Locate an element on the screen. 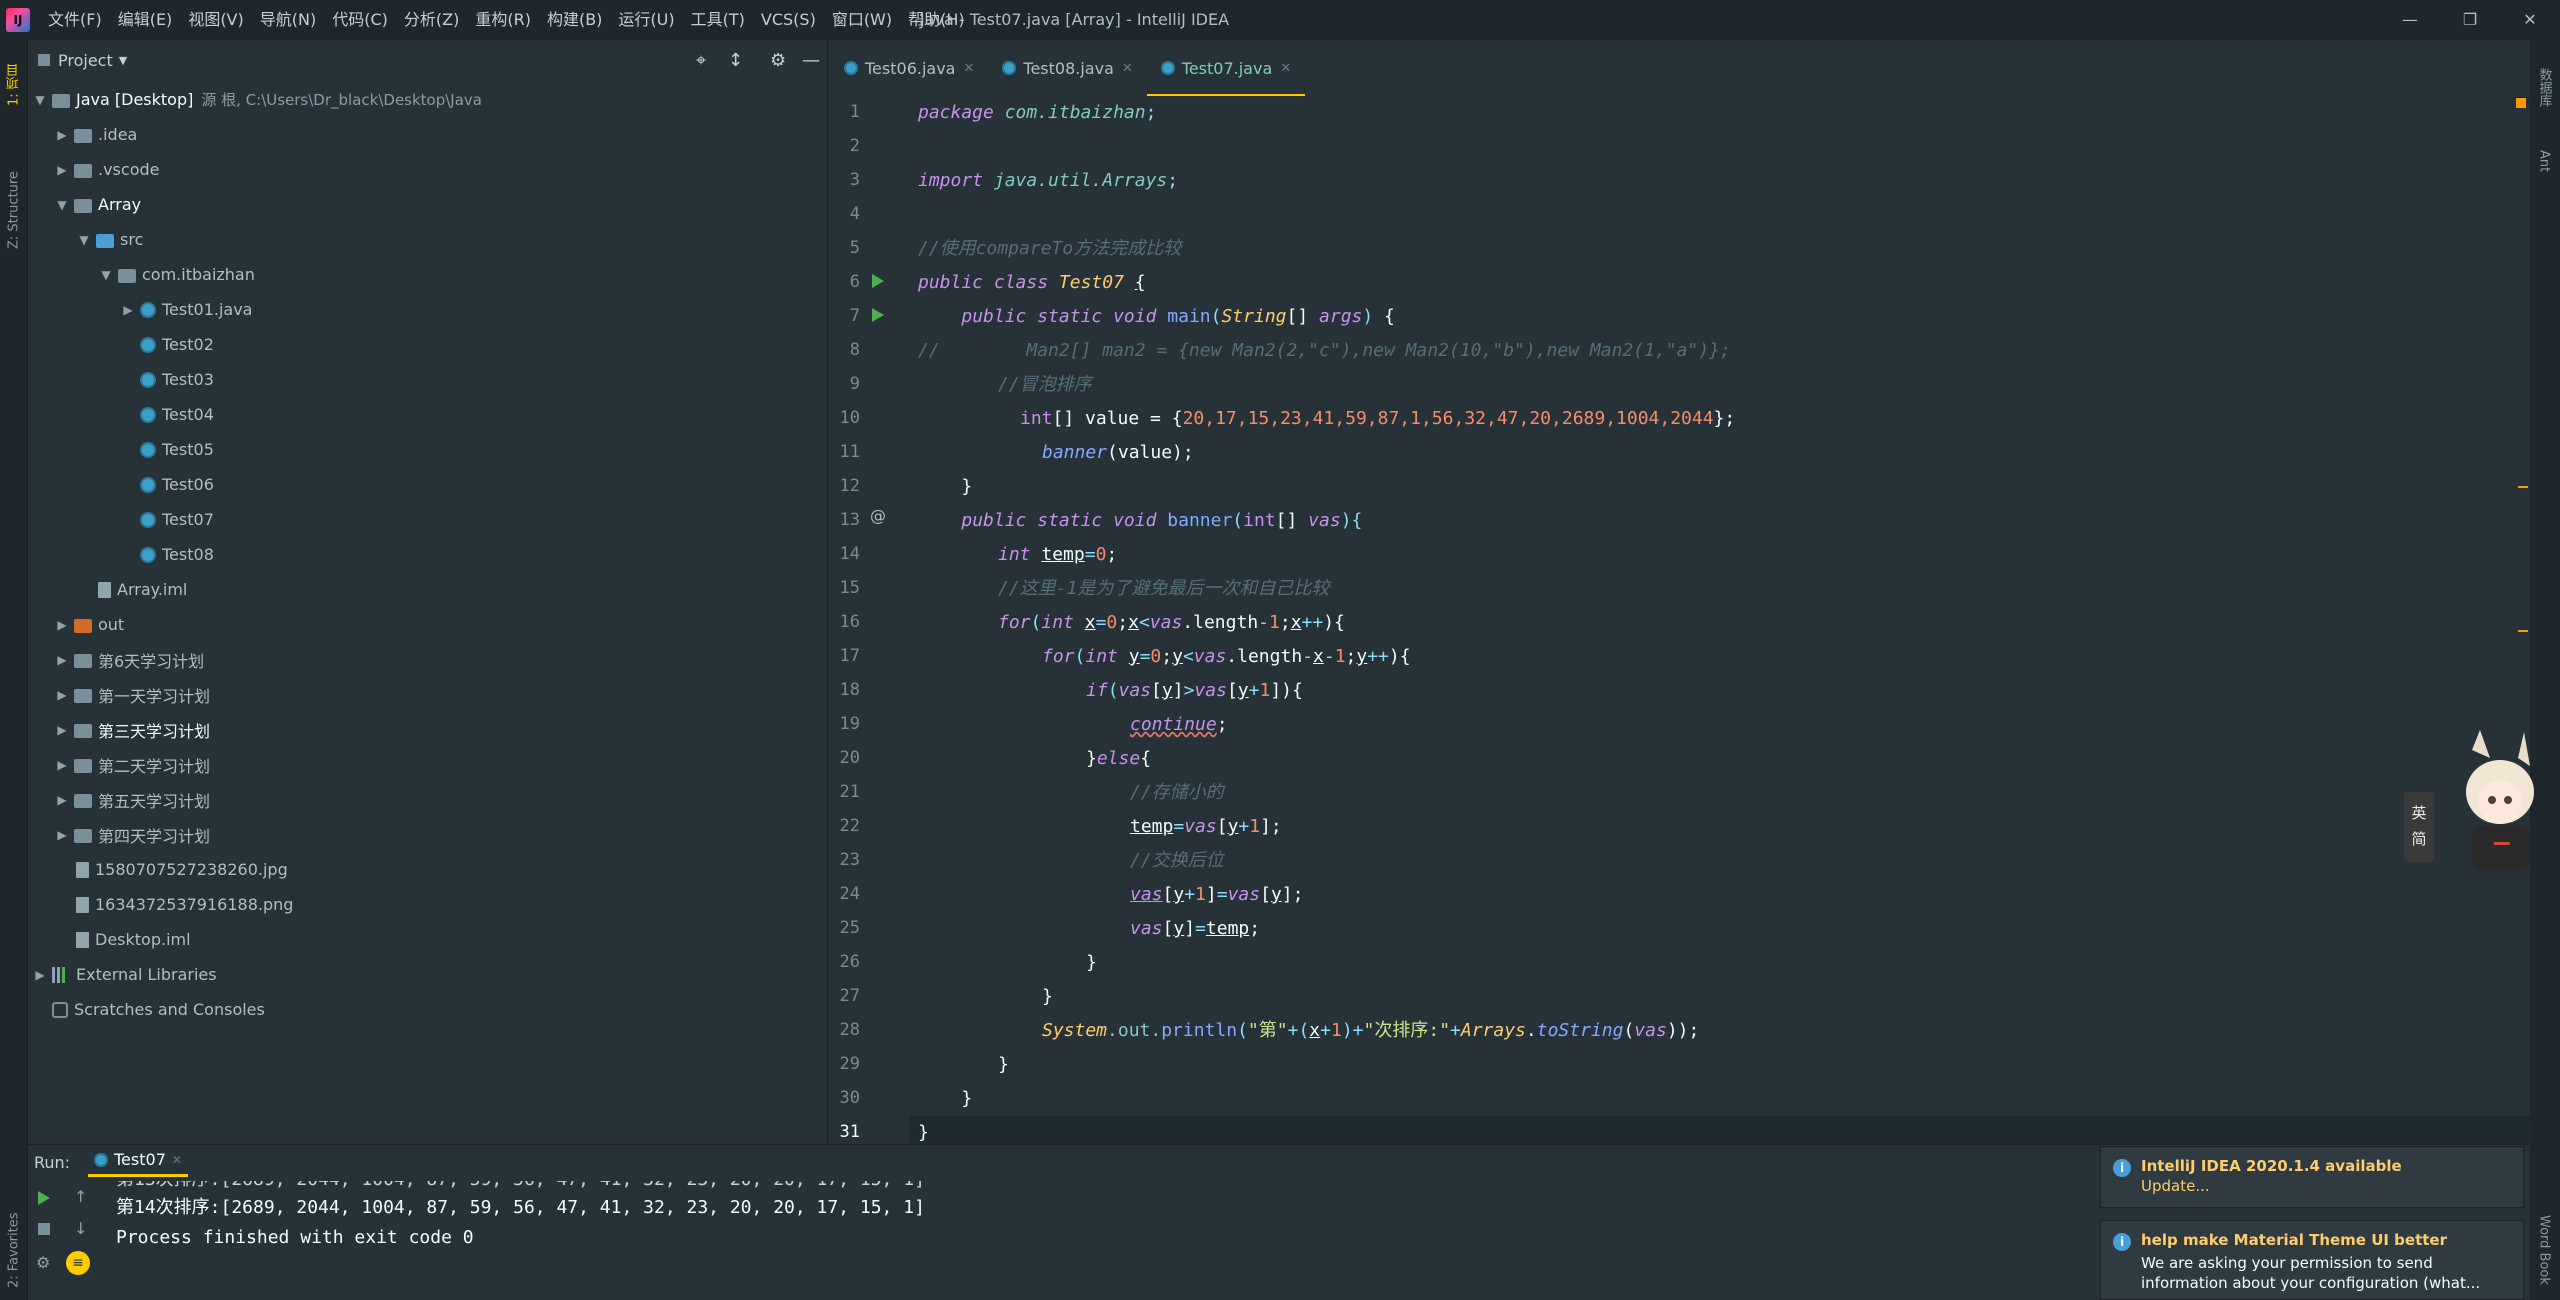 The width and height of the screenshot is (2560, 1300). tree-item-test06: Test06 is located at coordinates (121, 484).